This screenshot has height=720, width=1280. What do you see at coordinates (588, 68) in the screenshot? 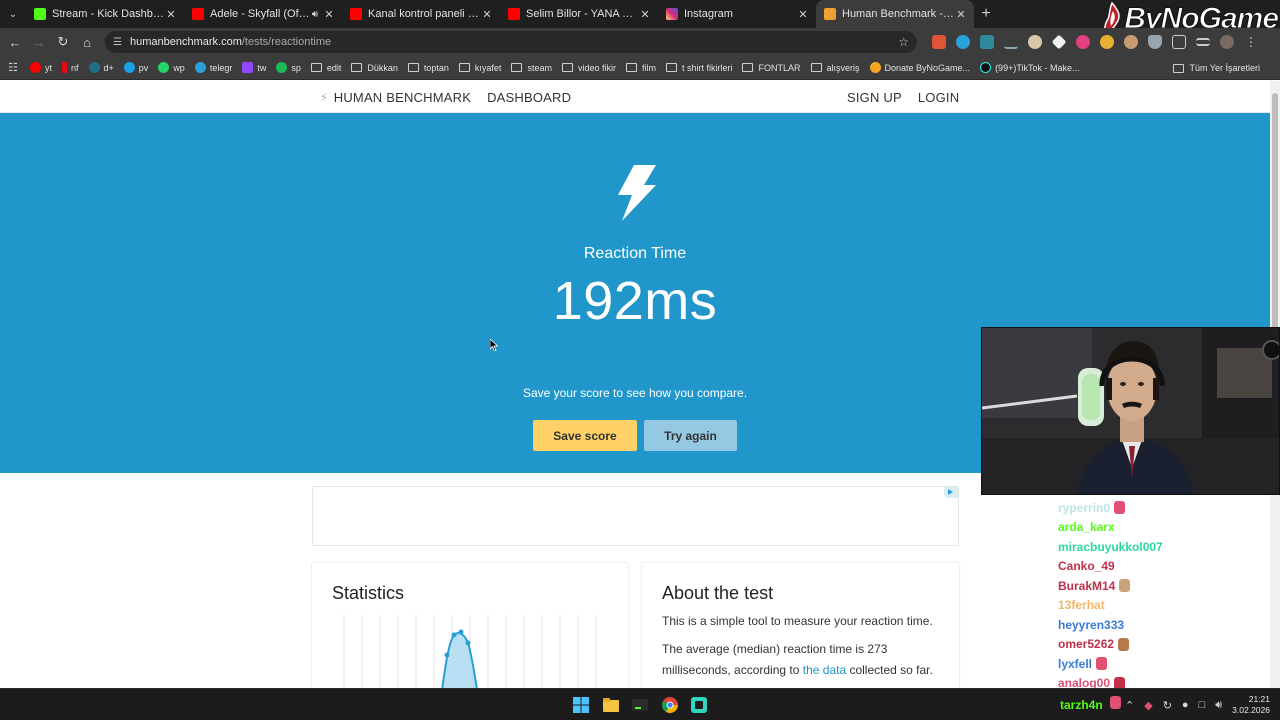
I see `bookmark-folder: video fikir` at bounding box center [588, 68].